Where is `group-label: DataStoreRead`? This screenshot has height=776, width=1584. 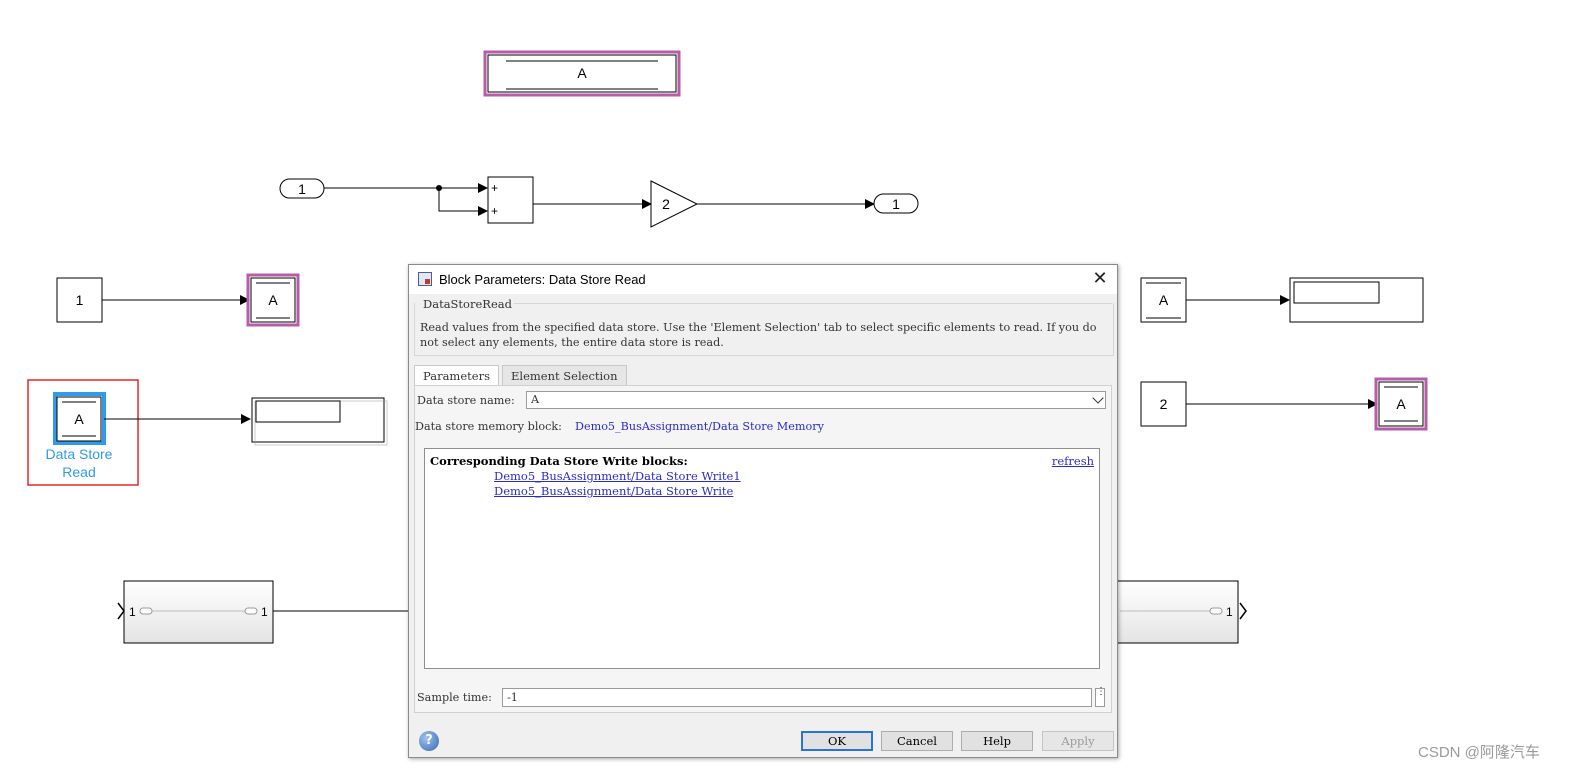
group-label: DataStoreRead is located at coordinates (467, 304).